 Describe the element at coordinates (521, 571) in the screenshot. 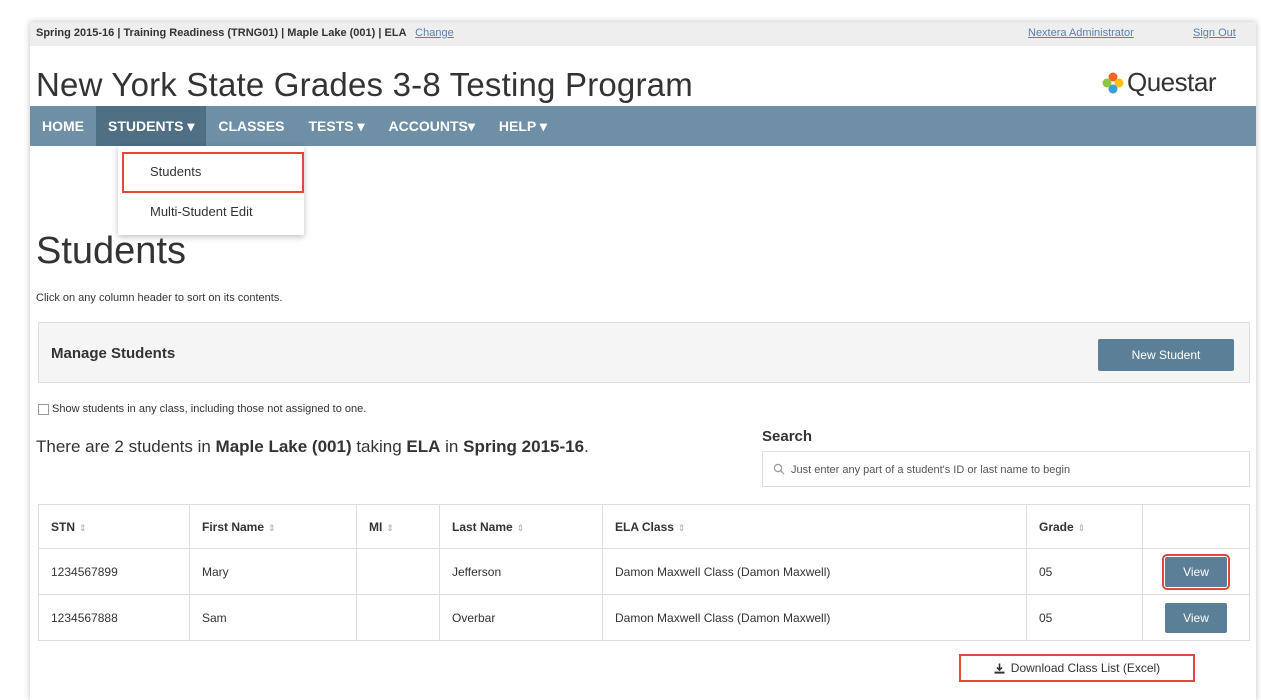

I see `cell-last-name: Jefferson` at that location.